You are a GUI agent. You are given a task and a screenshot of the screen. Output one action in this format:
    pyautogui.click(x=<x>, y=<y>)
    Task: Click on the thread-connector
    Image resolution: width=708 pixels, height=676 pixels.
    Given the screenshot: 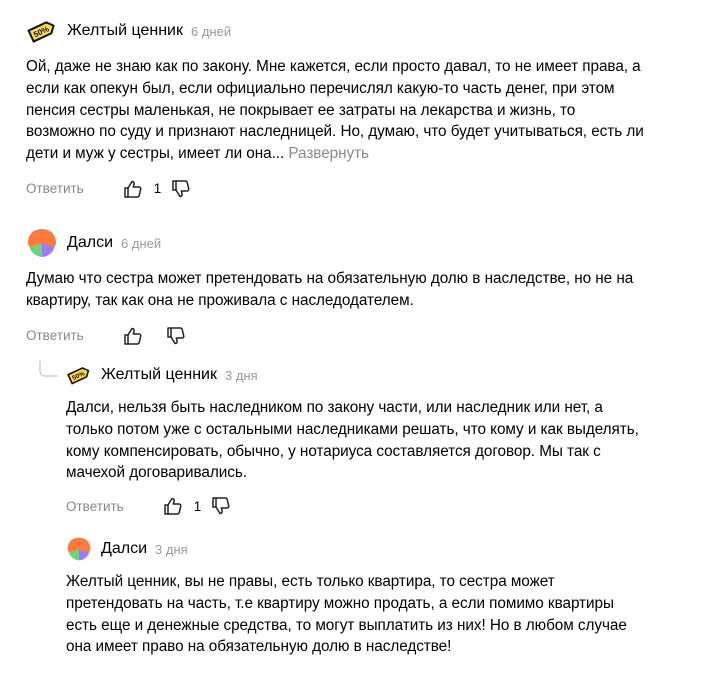 What is the action you would take?
    pyautogui.click(x=48, y=369)
    